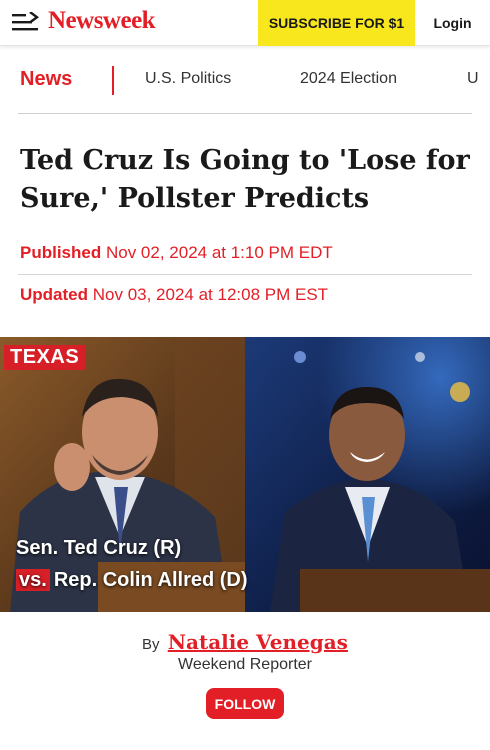  Describe the element at coordinates (348, 79) in the screenshot. I see `nav-link-2024-election: 2024 Election` at that location.